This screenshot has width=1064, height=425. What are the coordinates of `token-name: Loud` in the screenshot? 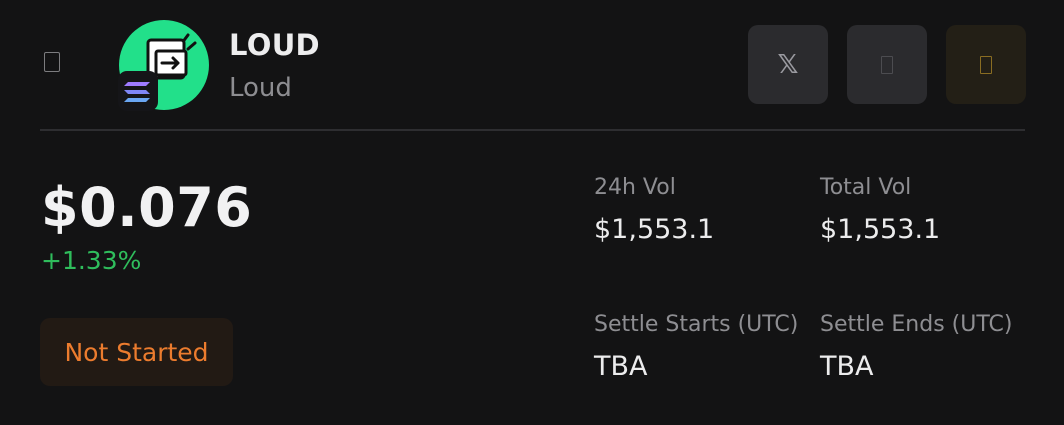 It's located at (260, 88).